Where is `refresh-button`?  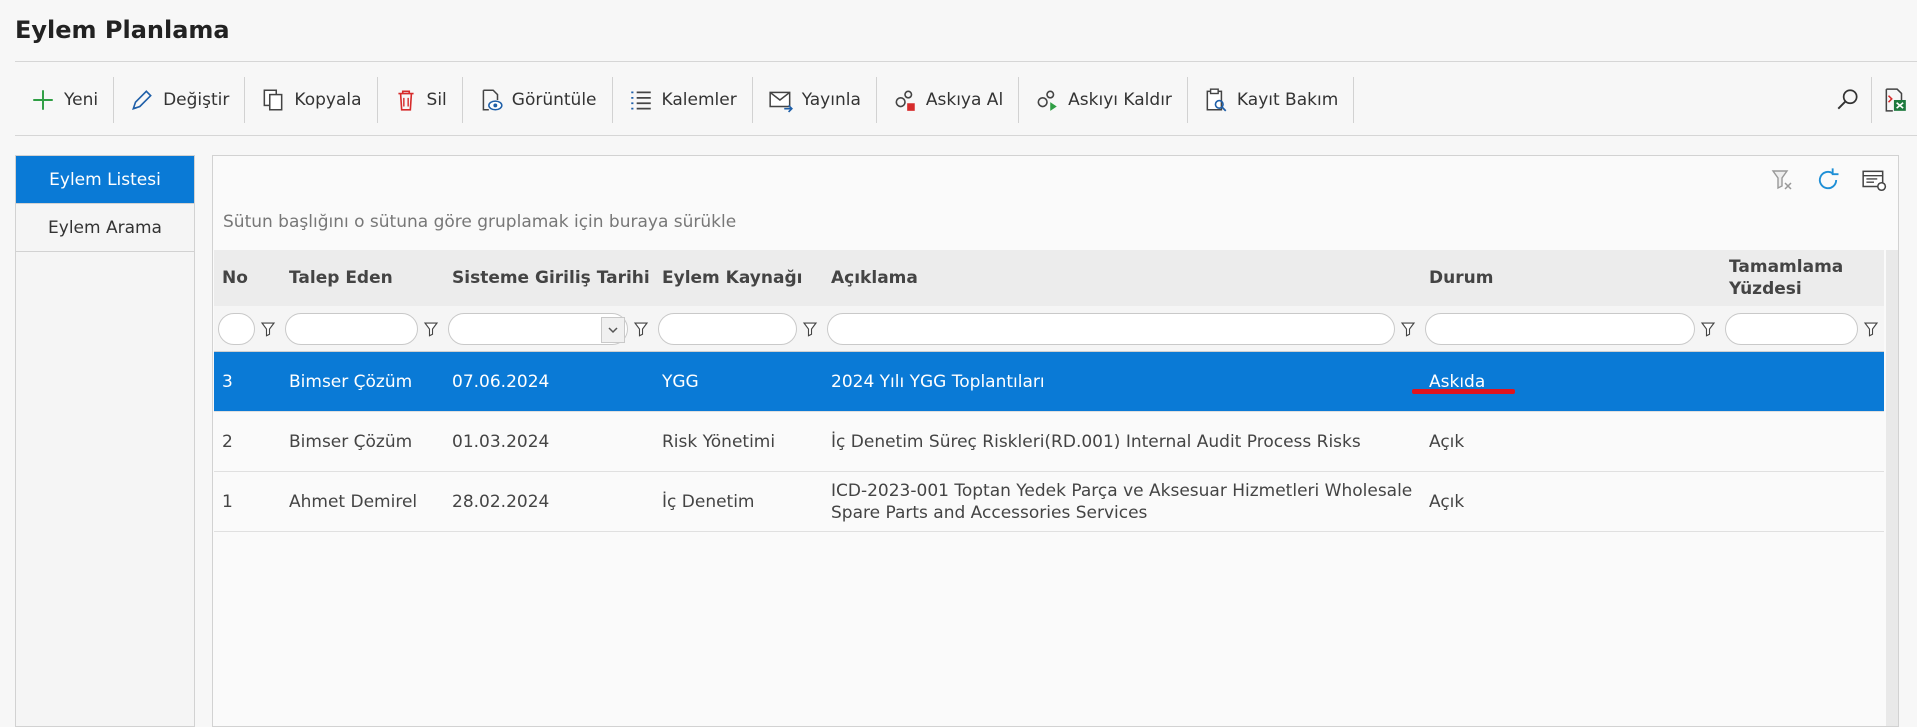
refresh-button is located at coordinates (1828, 180).